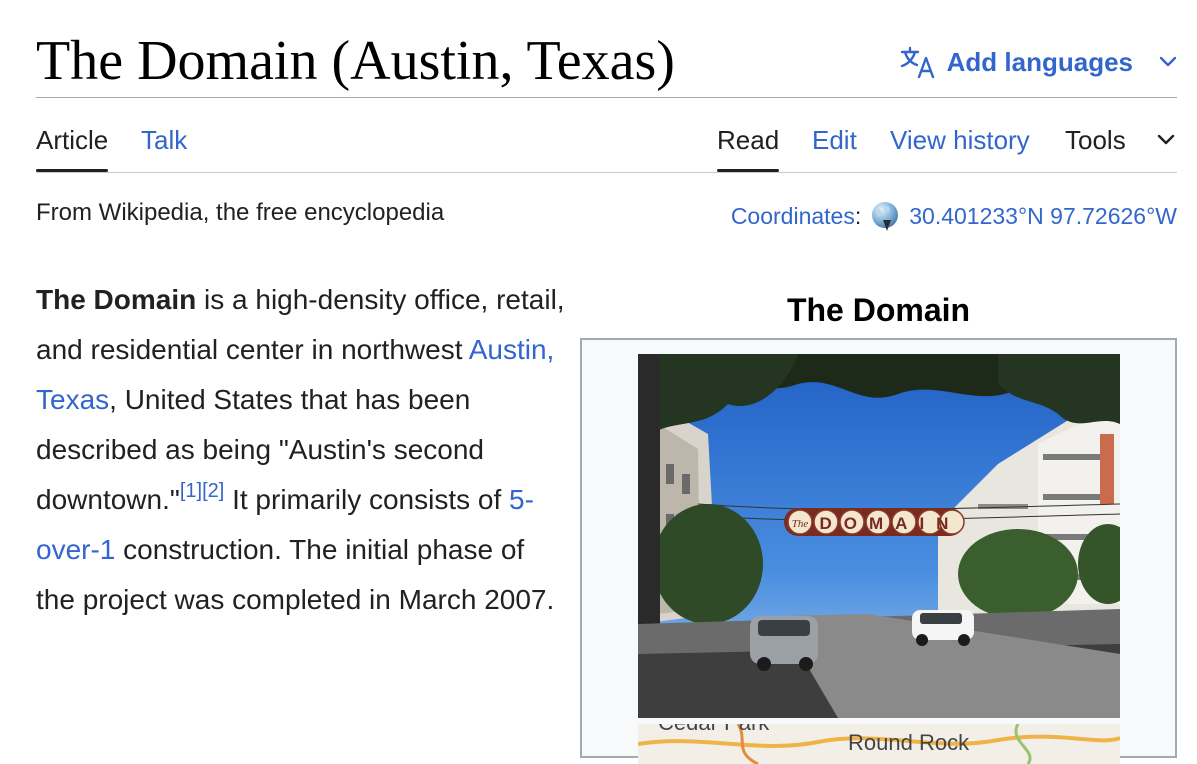 This screenshot has width=1197, height=764. I want to click on tools-menu: Tools, so click(1095, 146).